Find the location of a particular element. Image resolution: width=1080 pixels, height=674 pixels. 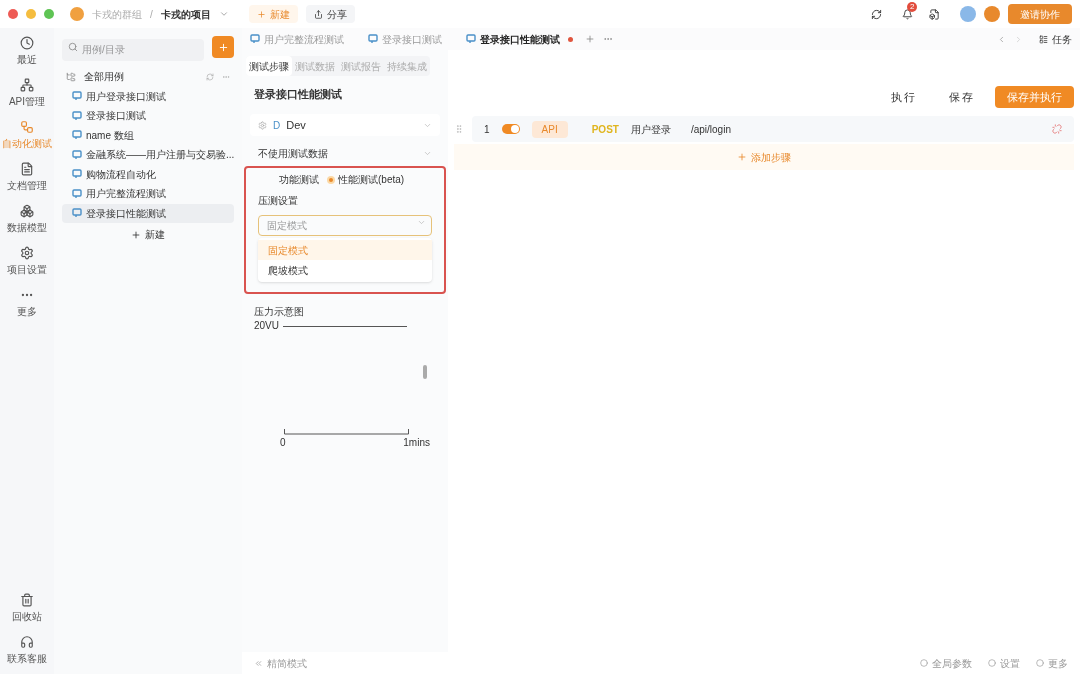

rail-label: 回收站 is located at coordinates (27, 616).